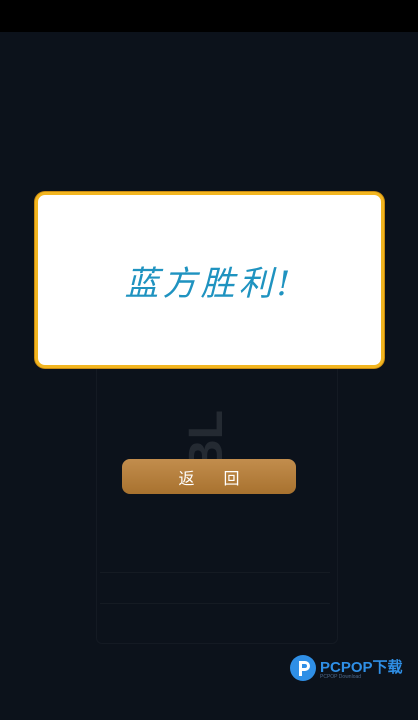  I want to click on watermark: PCPOP下载 PCPOP Download, so click(351, 668).